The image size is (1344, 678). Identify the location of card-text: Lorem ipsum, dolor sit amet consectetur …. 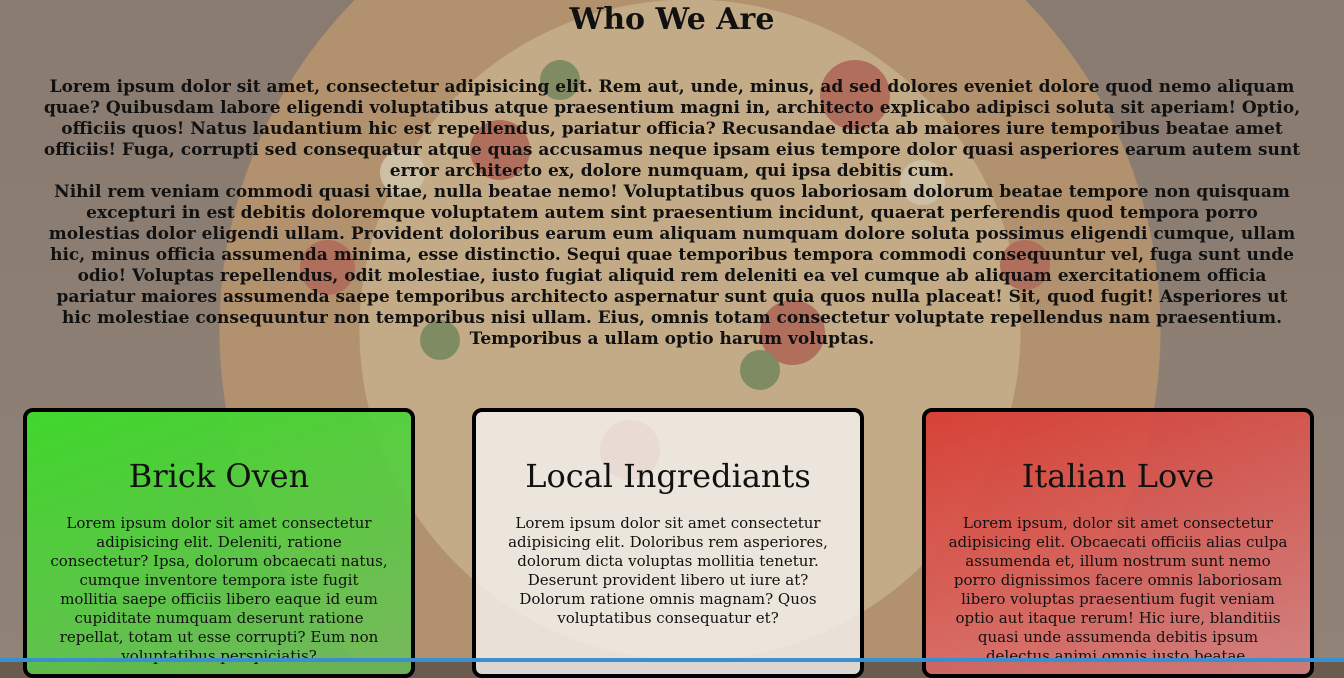
(1118, 589).